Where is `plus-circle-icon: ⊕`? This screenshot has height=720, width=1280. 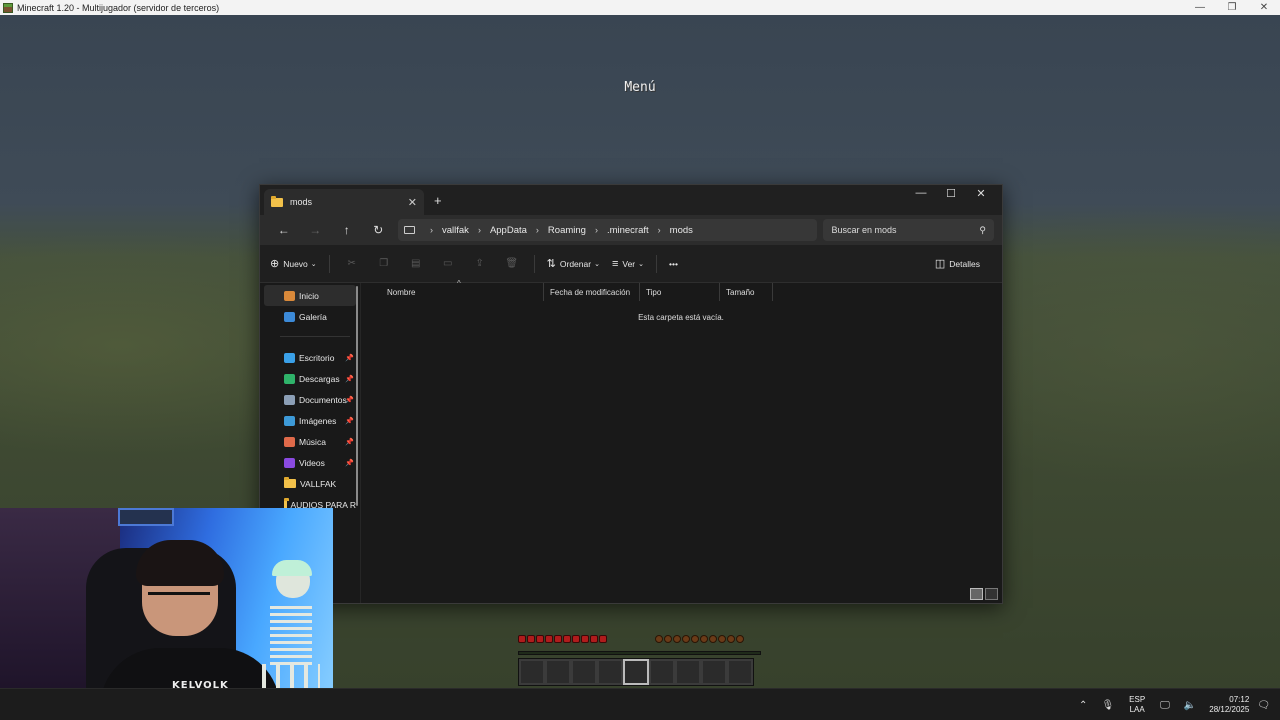 plus-circle-icon: ⊕ is located at coordinates (275, 264).